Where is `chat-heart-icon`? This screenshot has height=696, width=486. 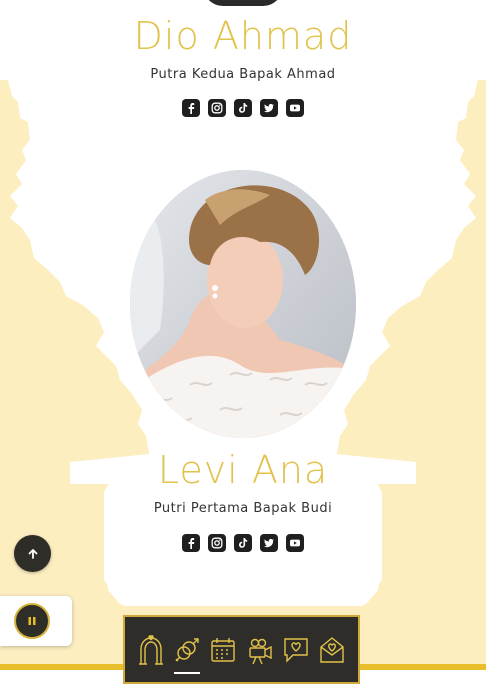
chat-heart-icon is located at coordinates (296, 650).